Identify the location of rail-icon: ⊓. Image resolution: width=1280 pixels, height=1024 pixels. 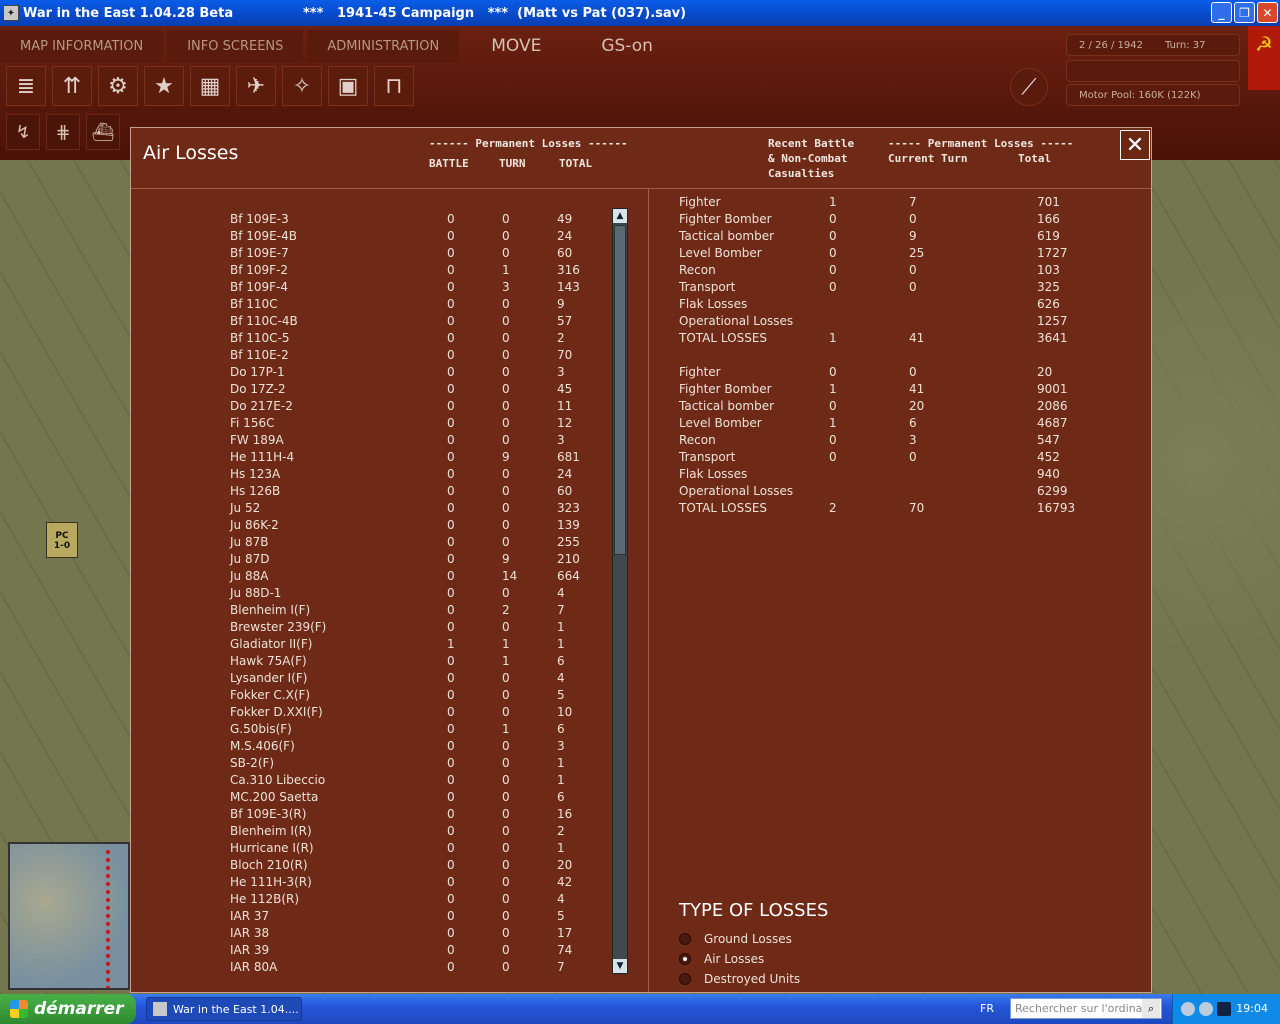
(394, 86).